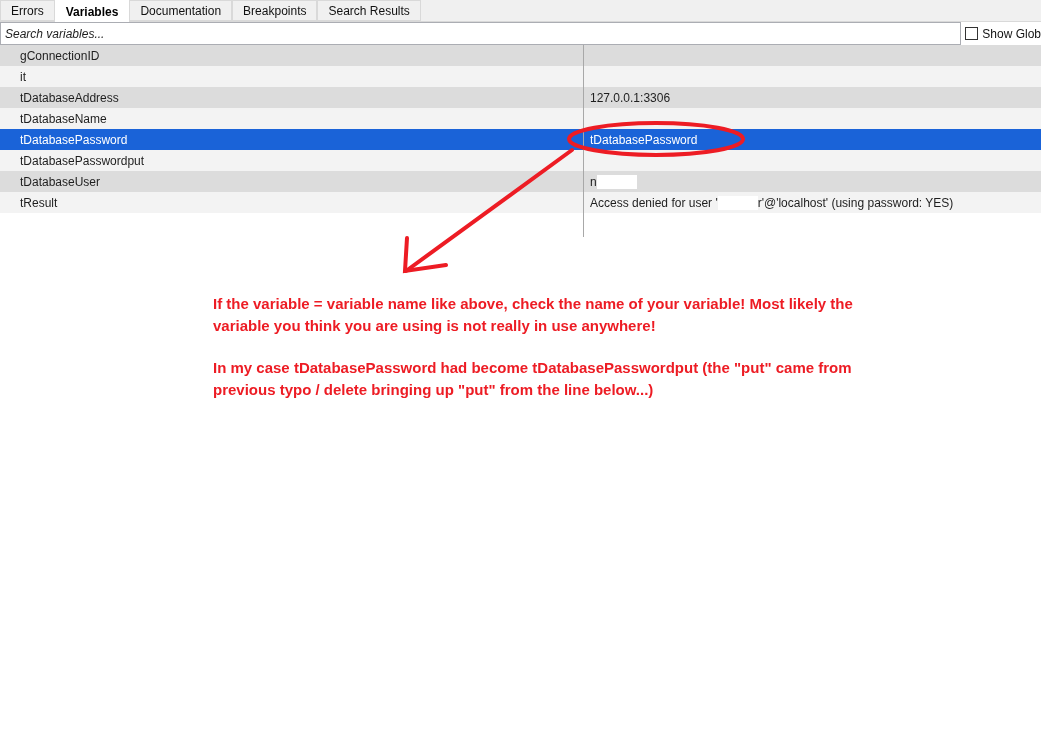 The height and width of the screenshot is (743, 1041). What do you see at coordinates (855, 203) in the screenshot?
I see `variable-value: r'@'localhost' (using password: YES)` at bounding box center [855, 203].